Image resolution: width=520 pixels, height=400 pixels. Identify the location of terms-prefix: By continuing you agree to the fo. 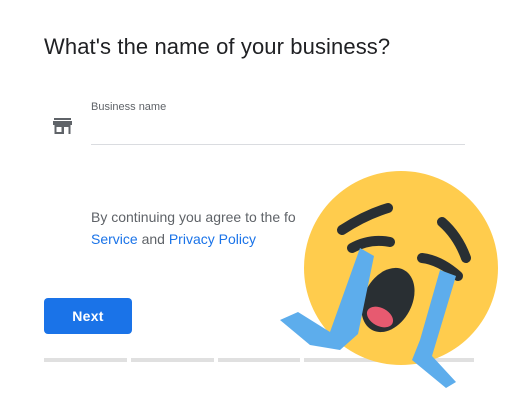
(193, 217).